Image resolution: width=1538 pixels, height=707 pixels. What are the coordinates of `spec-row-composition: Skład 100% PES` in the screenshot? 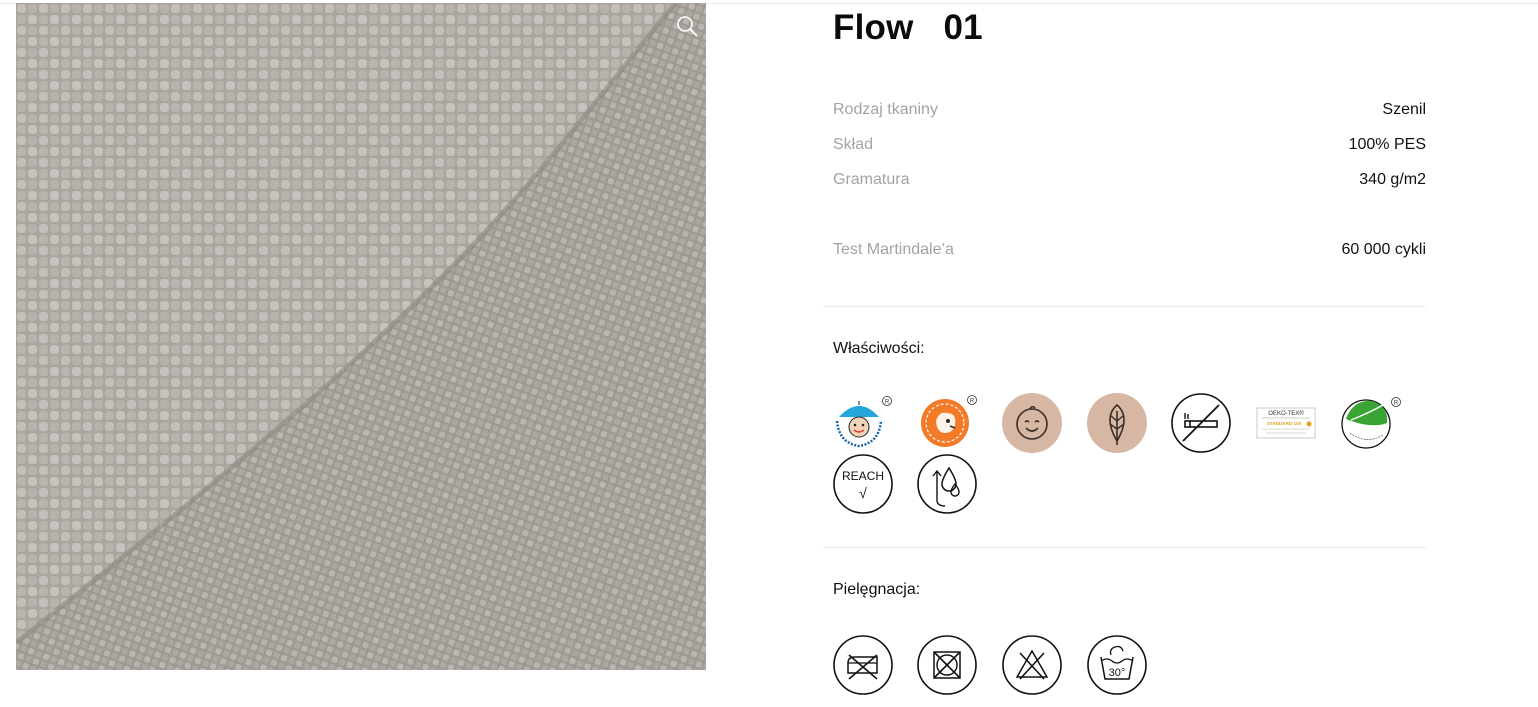 It's located at (1129, 148).